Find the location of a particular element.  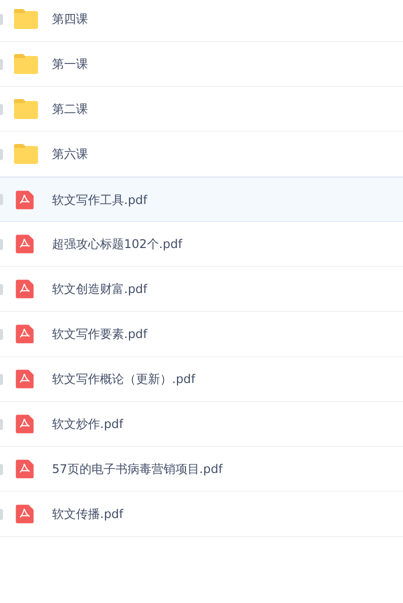

file-name: 软文传播.pdf is located at coordinates (88, 514).